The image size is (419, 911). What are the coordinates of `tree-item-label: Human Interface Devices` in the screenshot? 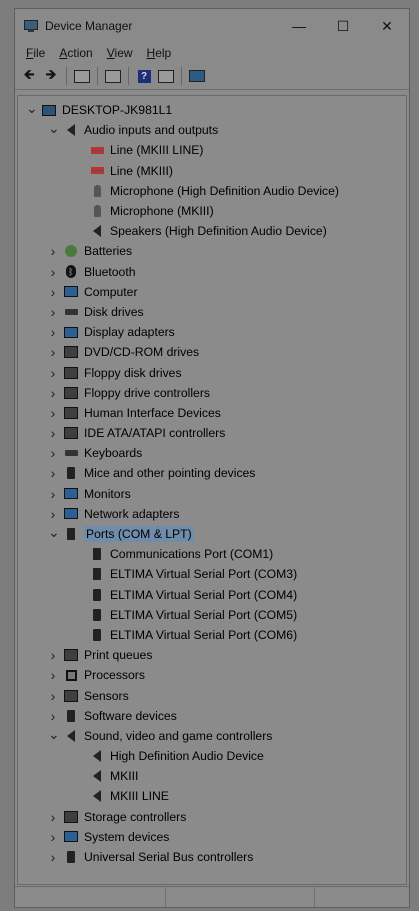 It's located at (152, 412).